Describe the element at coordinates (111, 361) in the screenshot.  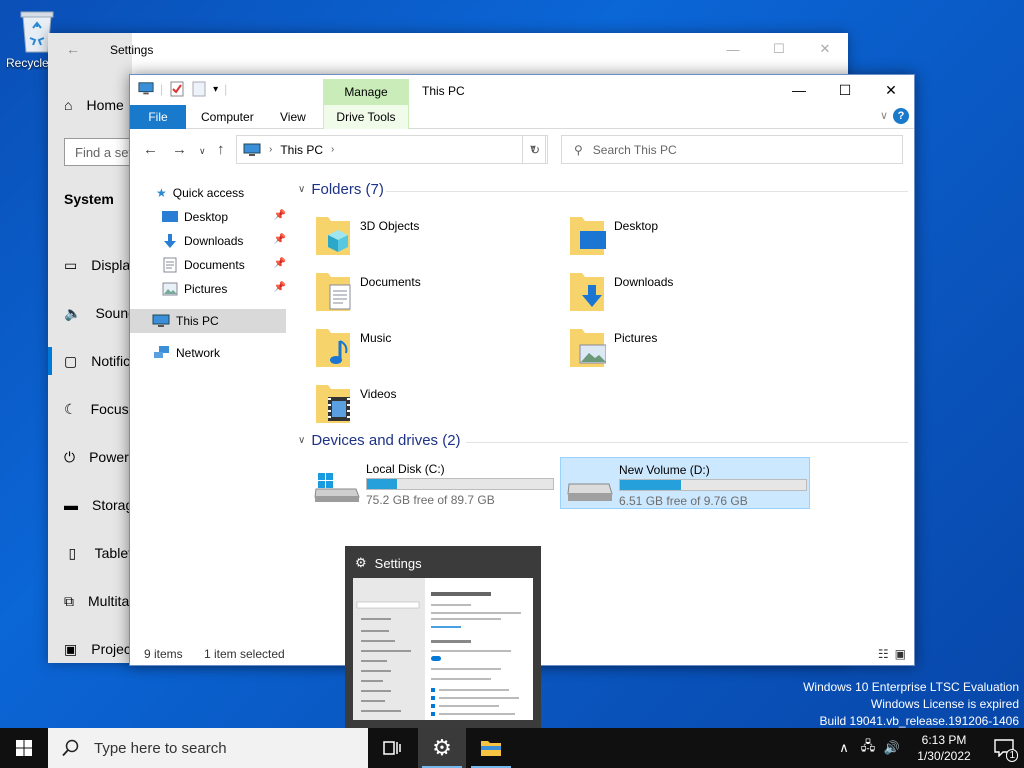
I see `nav-label: Notifications & actions` at that location.